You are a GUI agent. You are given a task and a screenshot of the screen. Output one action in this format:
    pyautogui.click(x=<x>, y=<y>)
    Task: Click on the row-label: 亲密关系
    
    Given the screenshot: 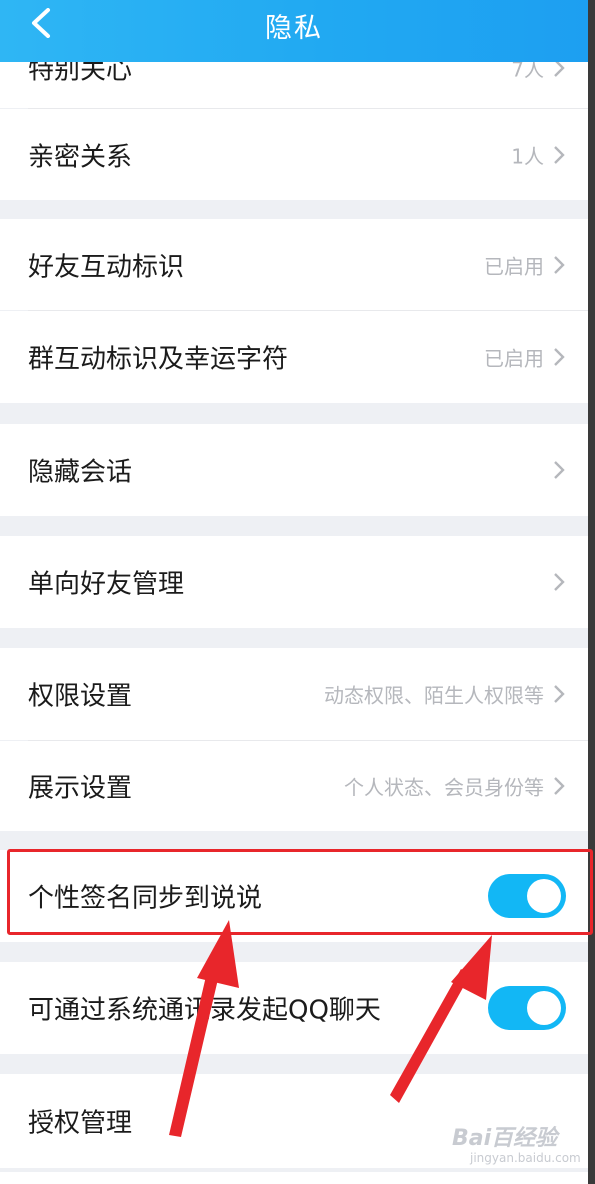 What is the action you would take?
    pyautogui.click(x=80, y=157)
    